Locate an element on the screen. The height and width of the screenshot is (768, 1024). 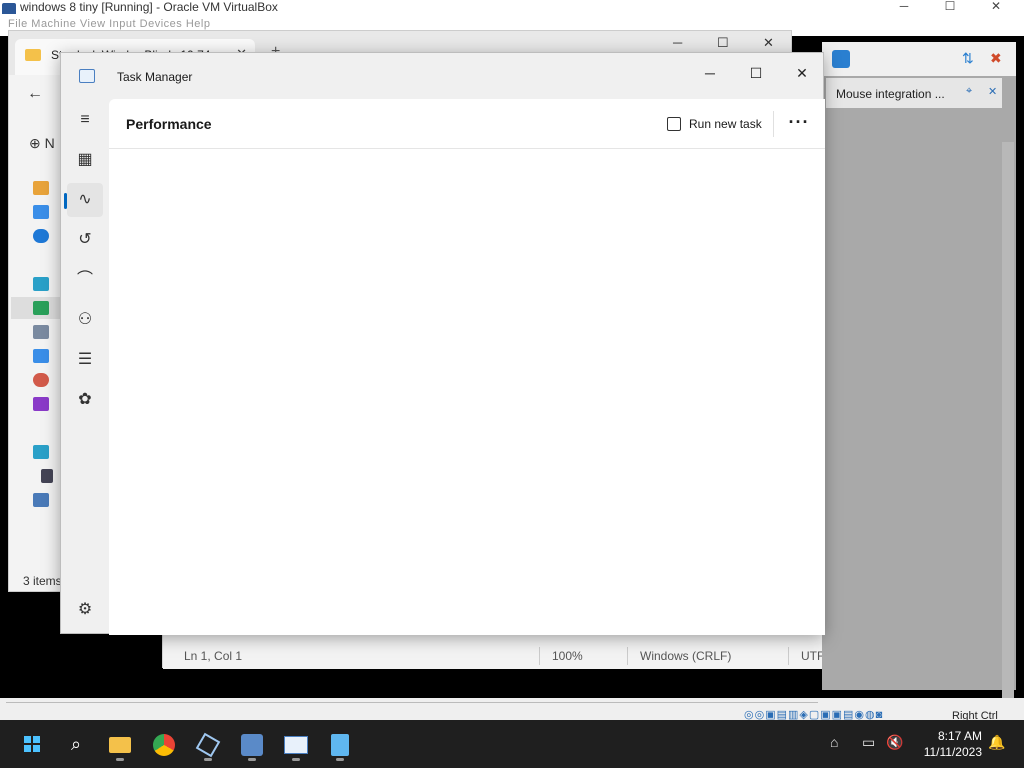
windows-logo-icon is located at coordinates (32, 744).